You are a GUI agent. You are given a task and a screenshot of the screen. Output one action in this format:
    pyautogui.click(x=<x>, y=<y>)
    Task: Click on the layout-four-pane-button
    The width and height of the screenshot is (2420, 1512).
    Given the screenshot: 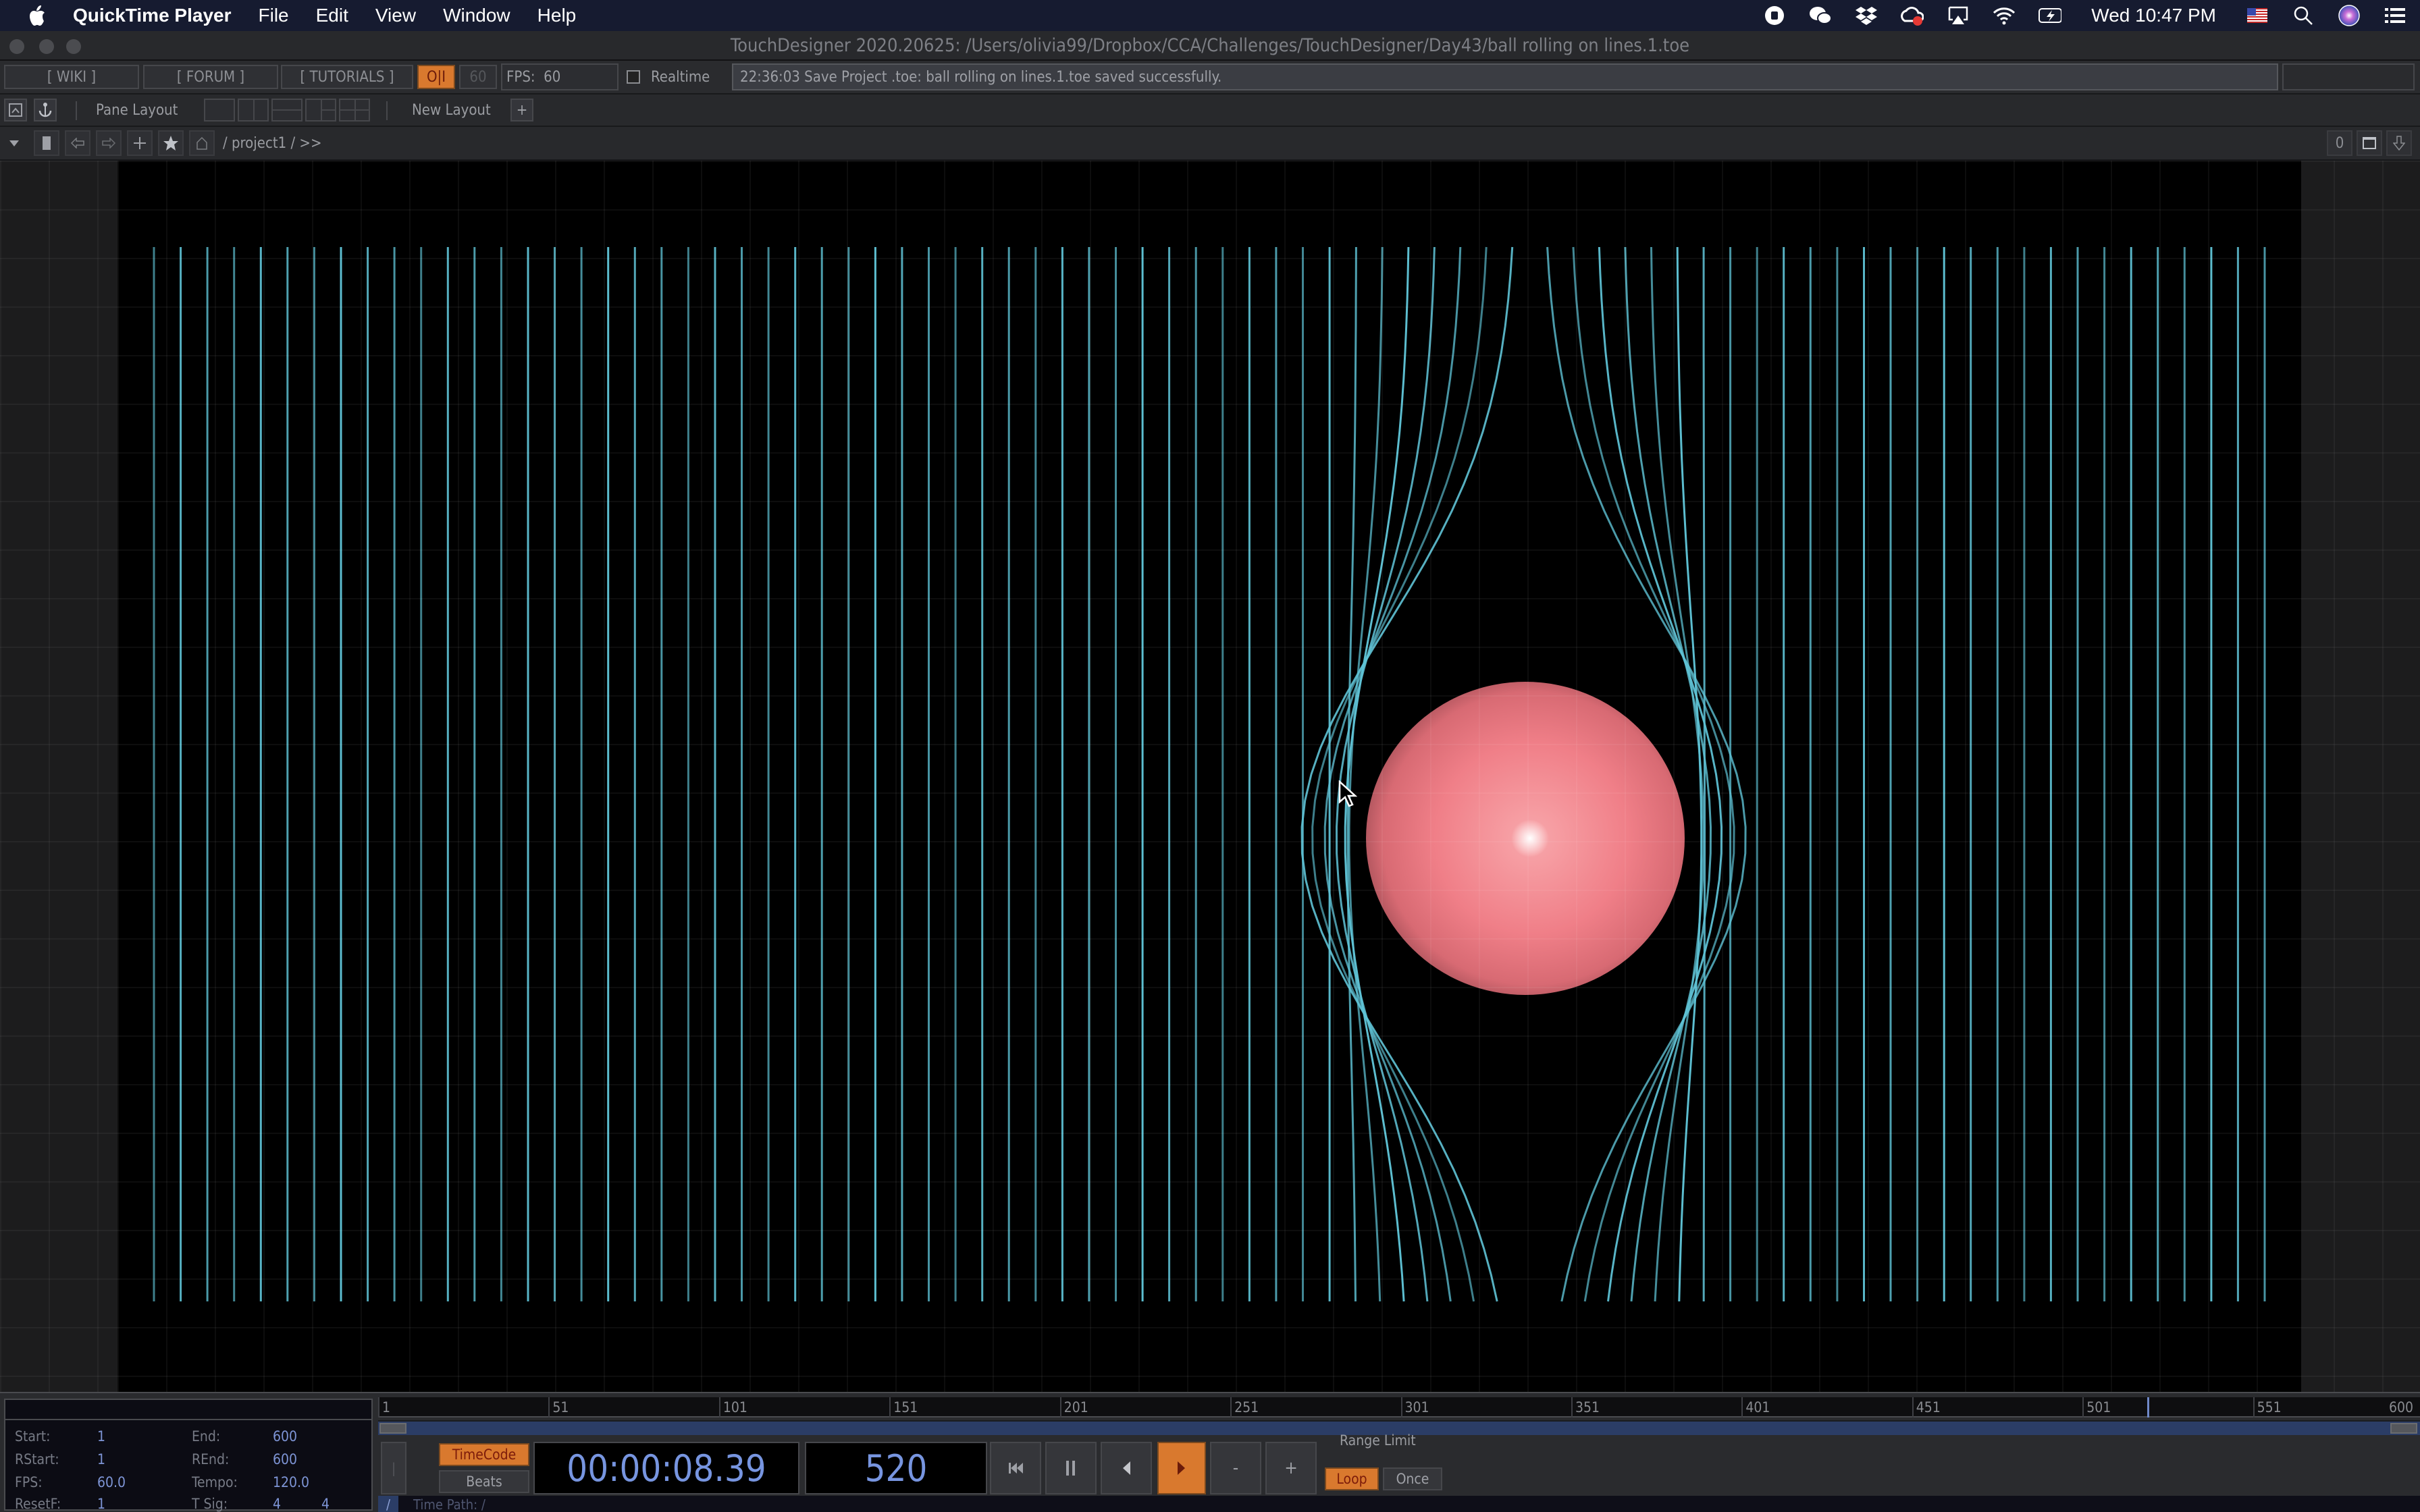 What is the action you would take?
    pyautogui.click(x=354, y=110)
    